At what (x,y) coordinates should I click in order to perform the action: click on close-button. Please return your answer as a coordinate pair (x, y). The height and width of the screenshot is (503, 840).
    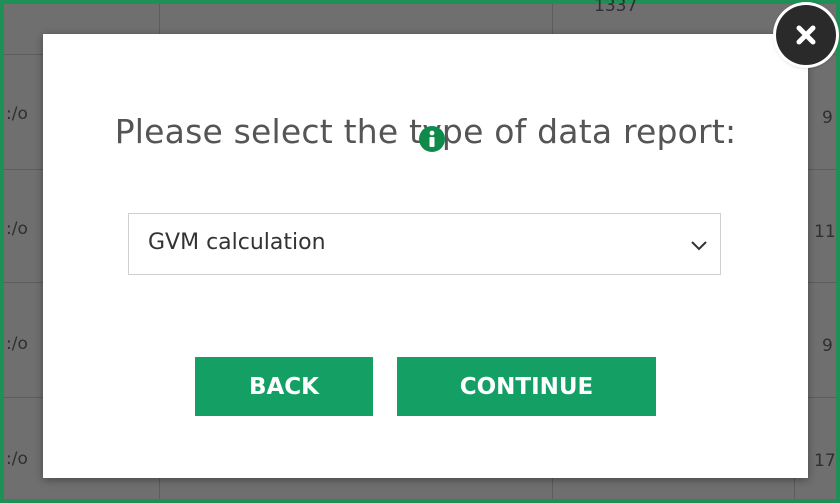
    Looking at the image, I should click on (806, 35).